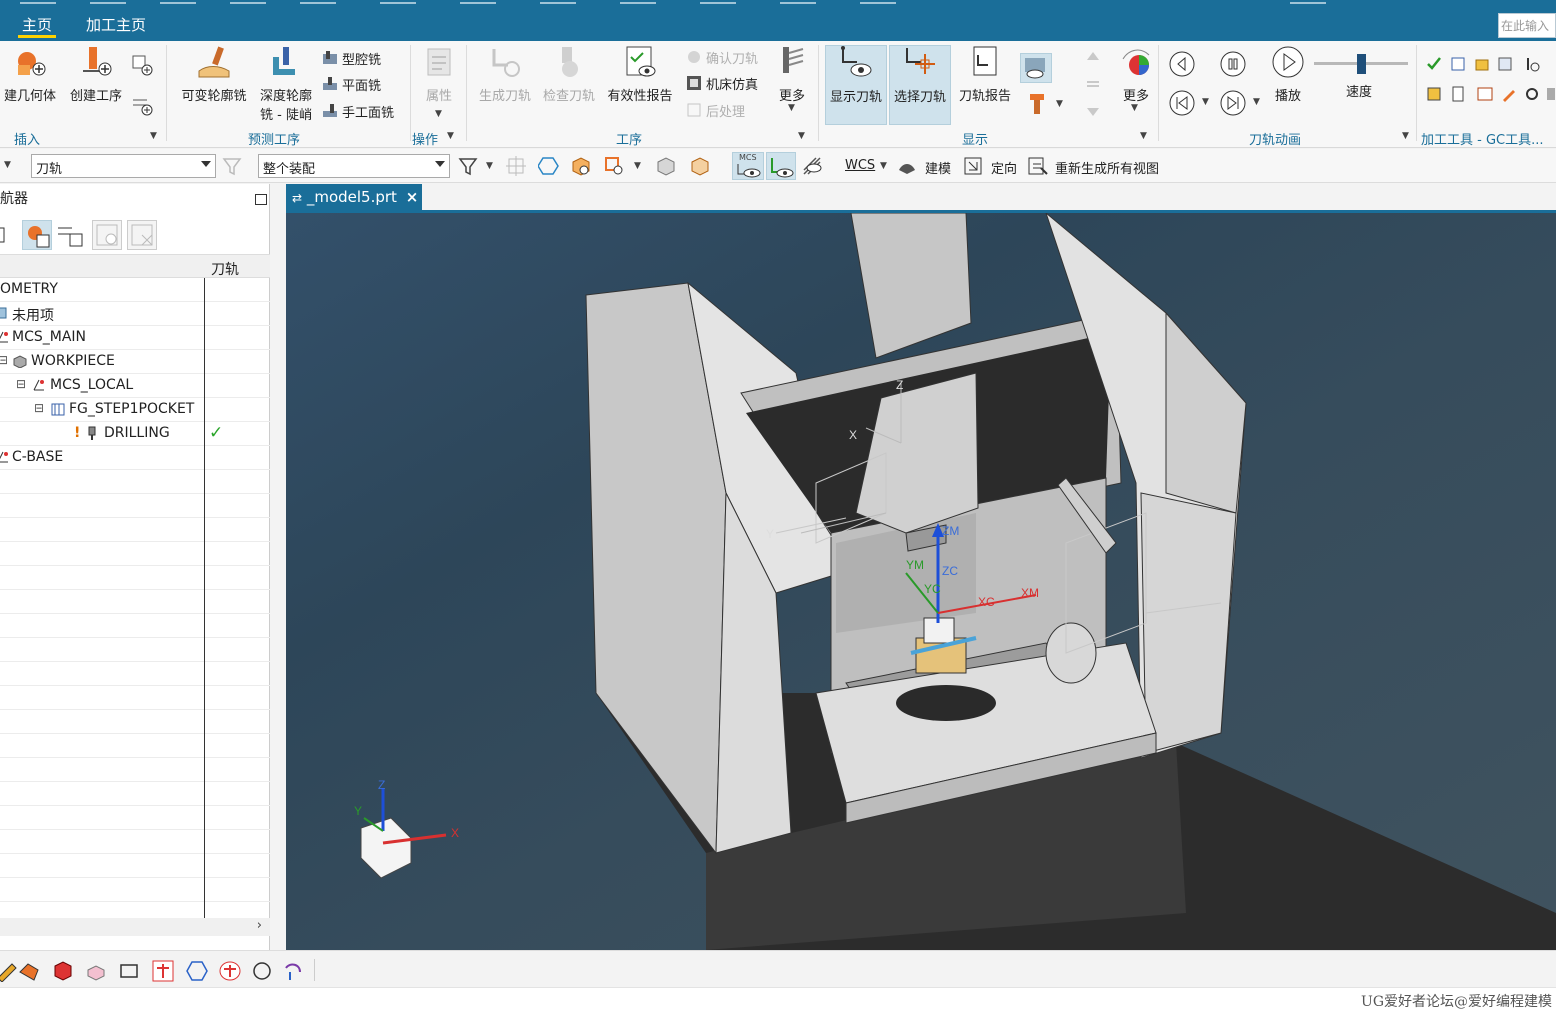  What do you see at coordinates (1233, 103) in the screenshot?
I see `fast-forward-button` at bounding box center [1233, 103].